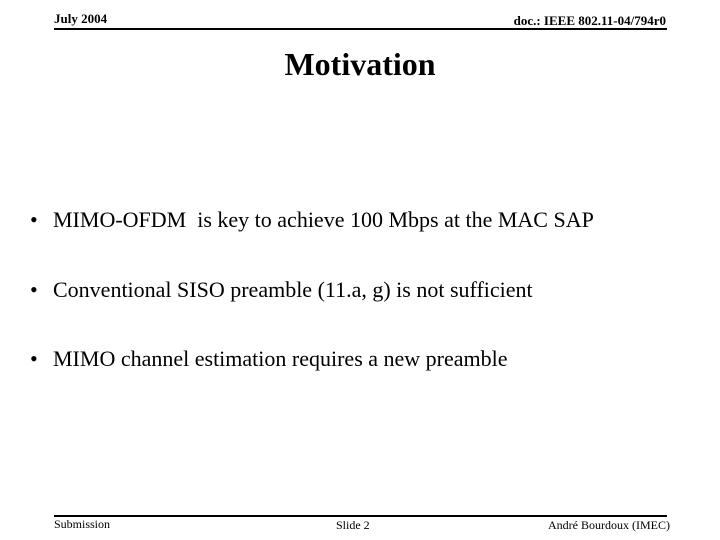 The width and height of the screenshot is (720, 540). I want to click on footer-divider, so click(360, 516).